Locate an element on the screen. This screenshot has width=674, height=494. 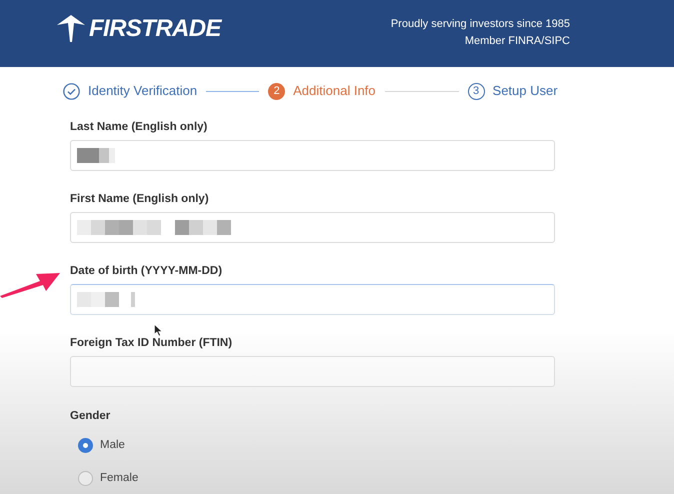
field-label: First Name (English only) is located at coordinates (140, 199).